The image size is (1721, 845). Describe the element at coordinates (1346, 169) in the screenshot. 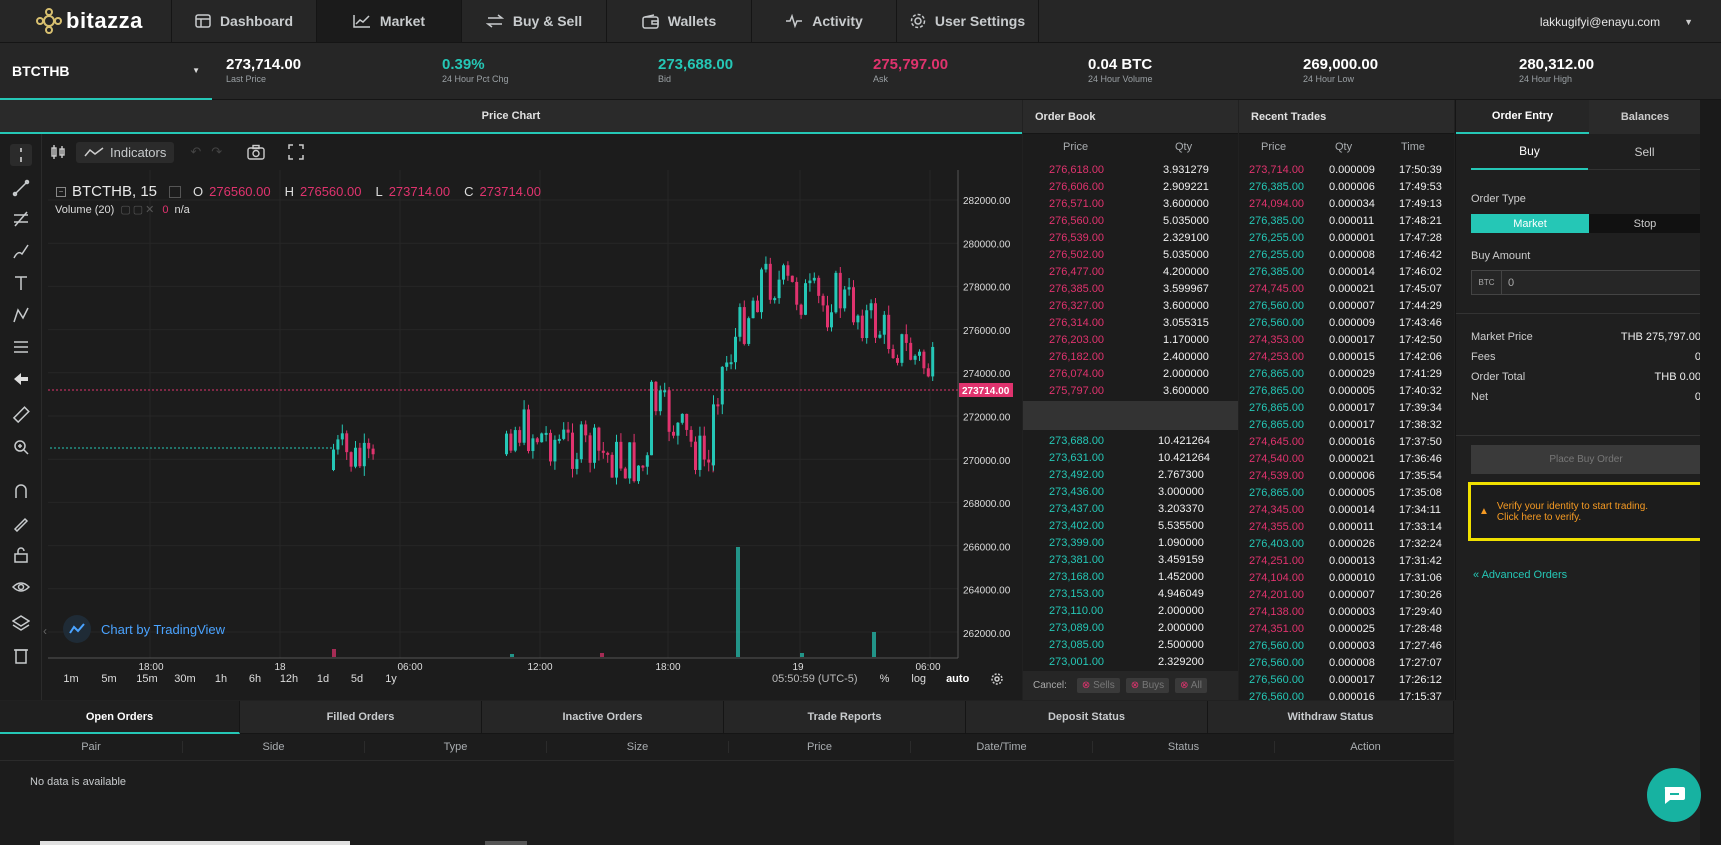

I see `trade-row: 273,714.00 0.000009 17:50:39` at that location.